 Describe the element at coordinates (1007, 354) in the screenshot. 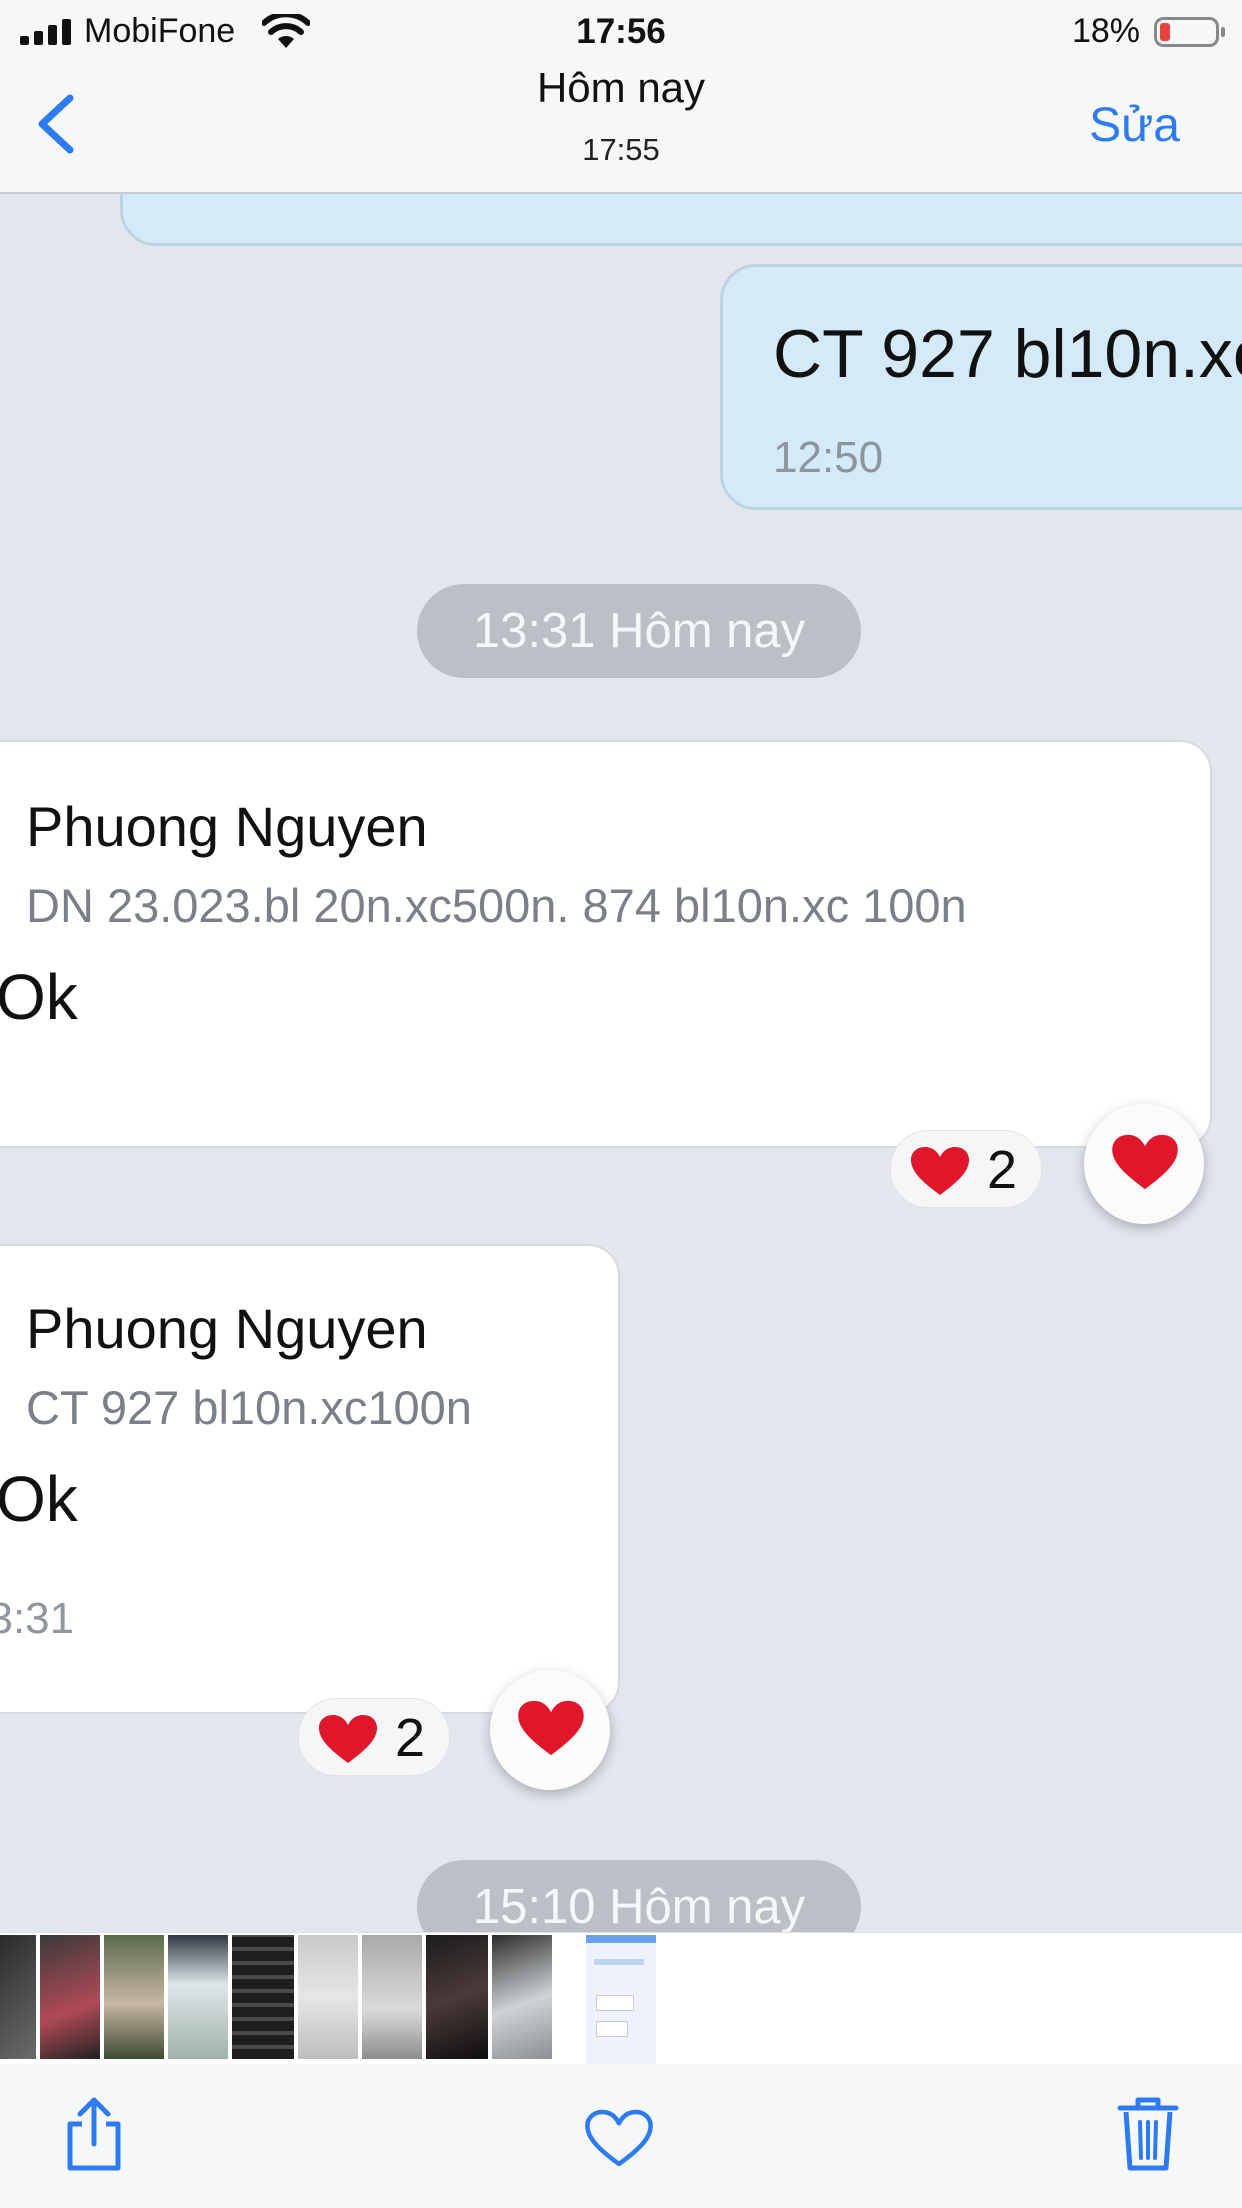

I see `outgoing-message-text: CT 927 bl10n.xc100n` at that location.